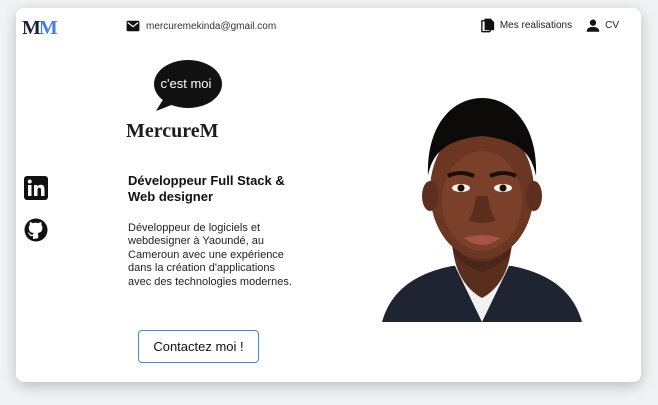  What do you see at coordinates (172, 131) in the screenshot?
I see `brand-name: MercureM` at bounding box center [172, 131].